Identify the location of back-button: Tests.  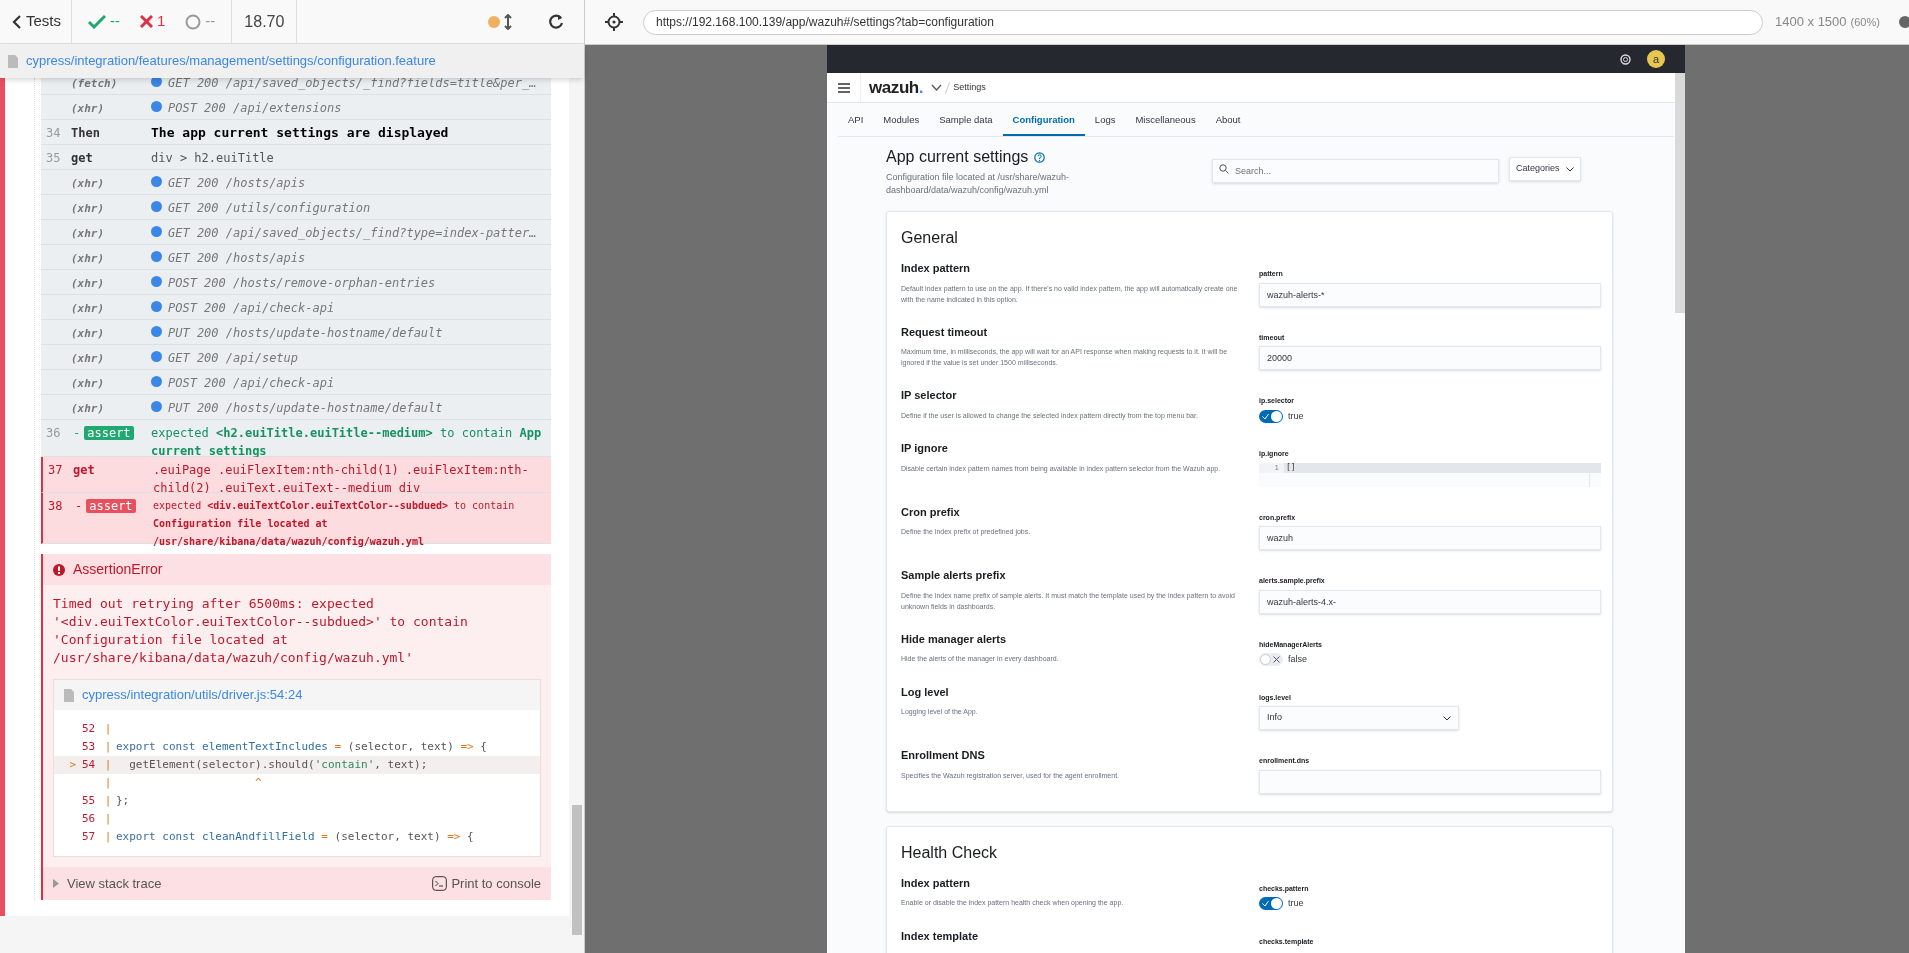
(36, 21).